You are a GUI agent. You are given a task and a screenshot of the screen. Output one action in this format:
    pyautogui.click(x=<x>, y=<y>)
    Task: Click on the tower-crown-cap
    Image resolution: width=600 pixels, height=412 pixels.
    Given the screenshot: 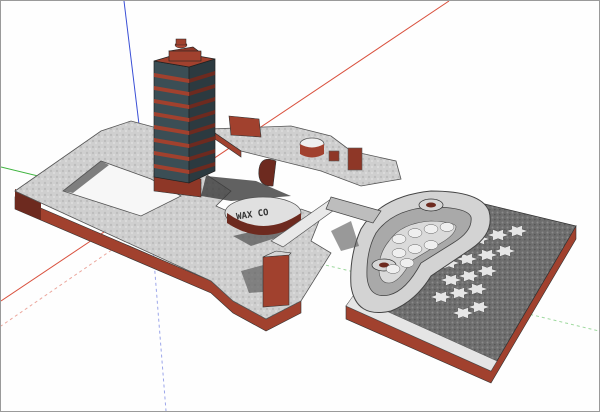 What is the action you would take?
    pyautogui.click(x=181, y=42)
    